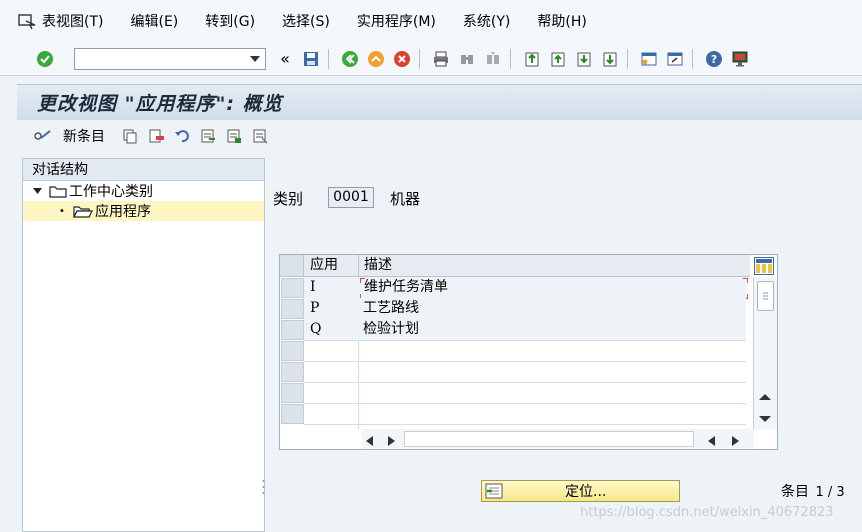 This screenshot has height=532, width=862. I want to click on system-menu-icon, so click(27, 21).